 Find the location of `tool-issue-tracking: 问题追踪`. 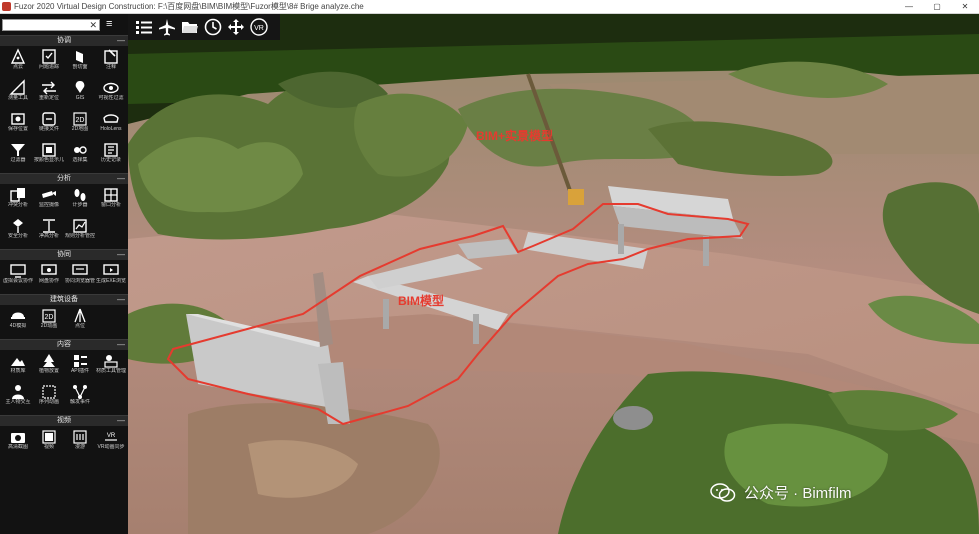

tool-issue-tracking: 问题追踪 is located at coordinates (49, 63).